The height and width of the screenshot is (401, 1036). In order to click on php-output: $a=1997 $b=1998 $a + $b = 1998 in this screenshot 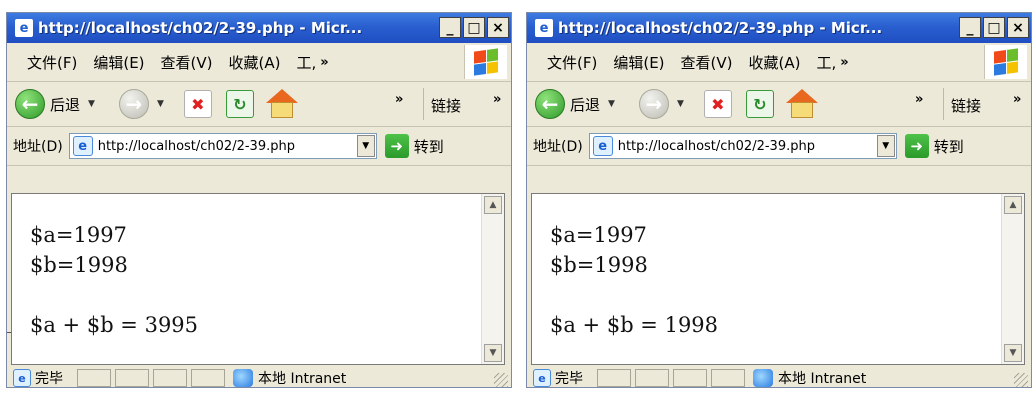, I will do `click(634, 280)`.